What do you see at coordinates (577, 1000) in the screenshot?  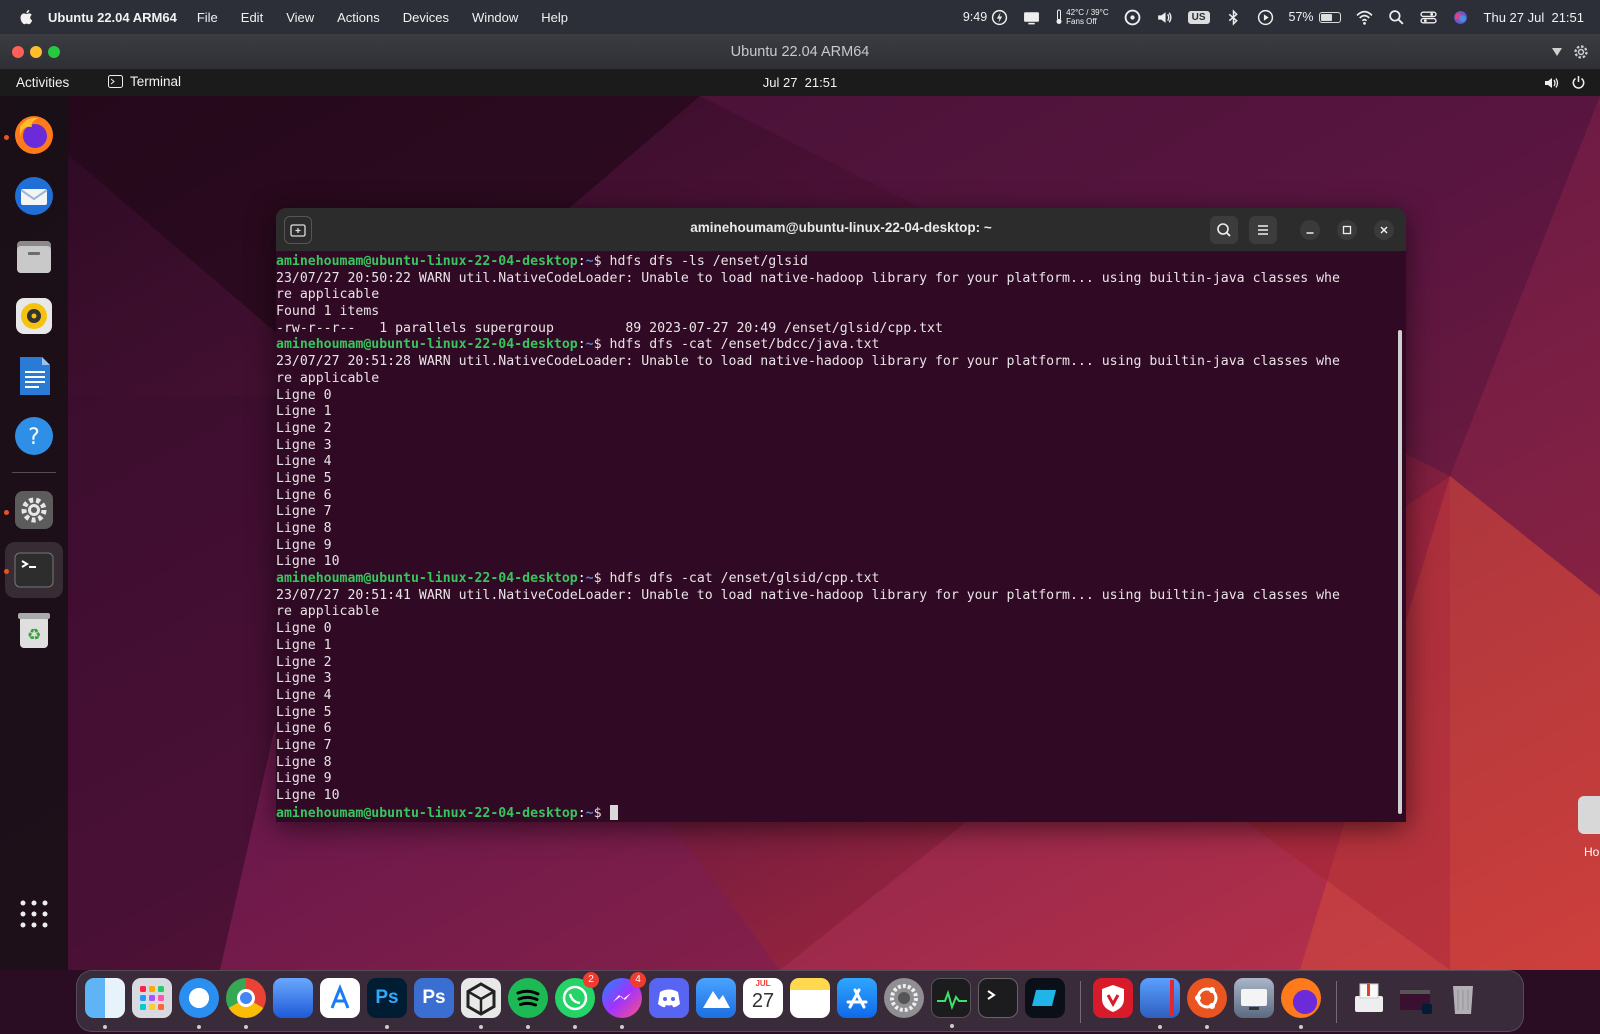 I see `whatsapp-icon: 2` at bounding box center [577, 1000].